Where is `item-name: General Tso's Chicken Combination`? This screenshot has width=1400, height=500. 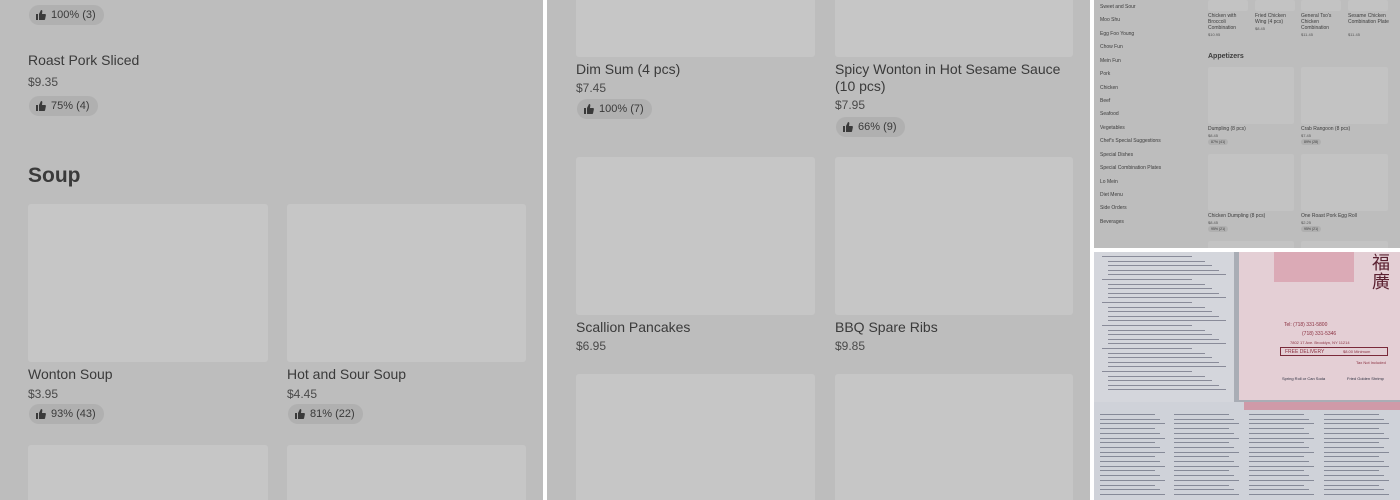 item-name: General Tso's Chicken Combination is located at coordinates (1322, 22).